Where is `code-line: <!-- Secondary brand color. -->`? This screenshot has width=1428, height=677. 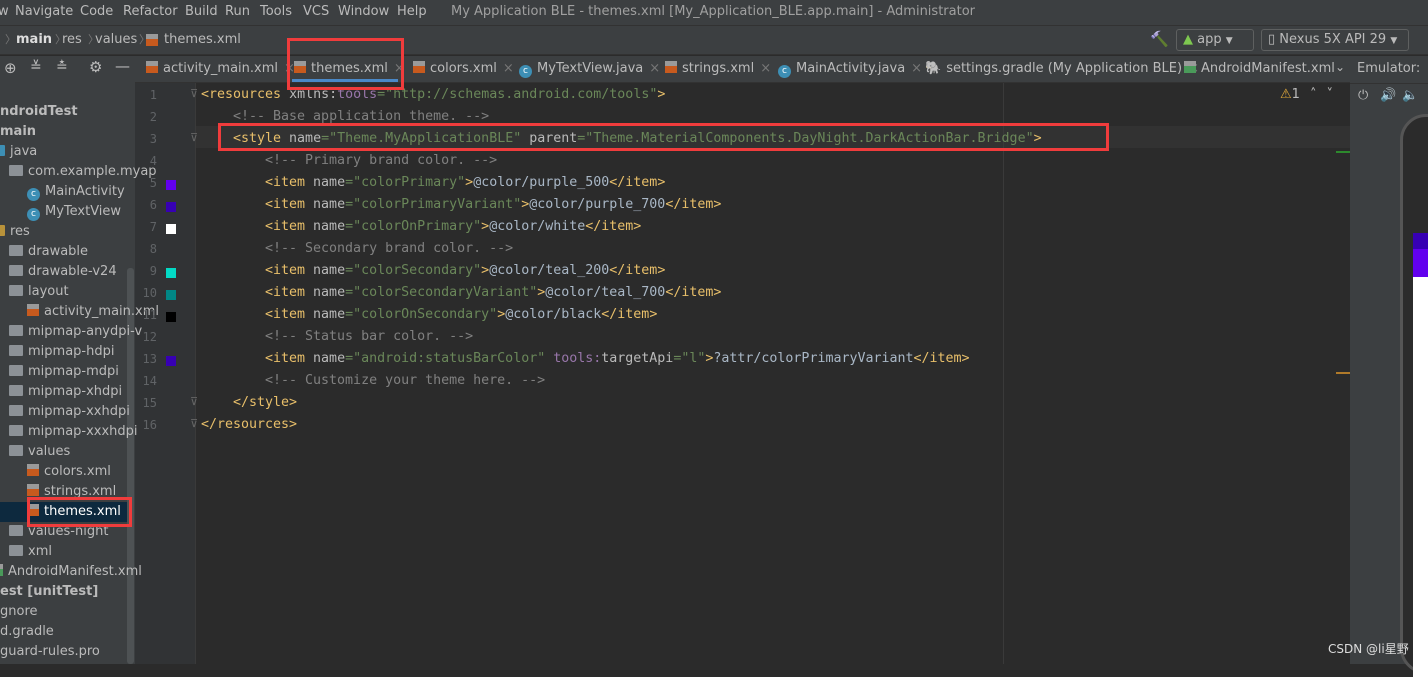 code-line: <!-- Secondary brand color. --> is located at coordinates (389, 248).